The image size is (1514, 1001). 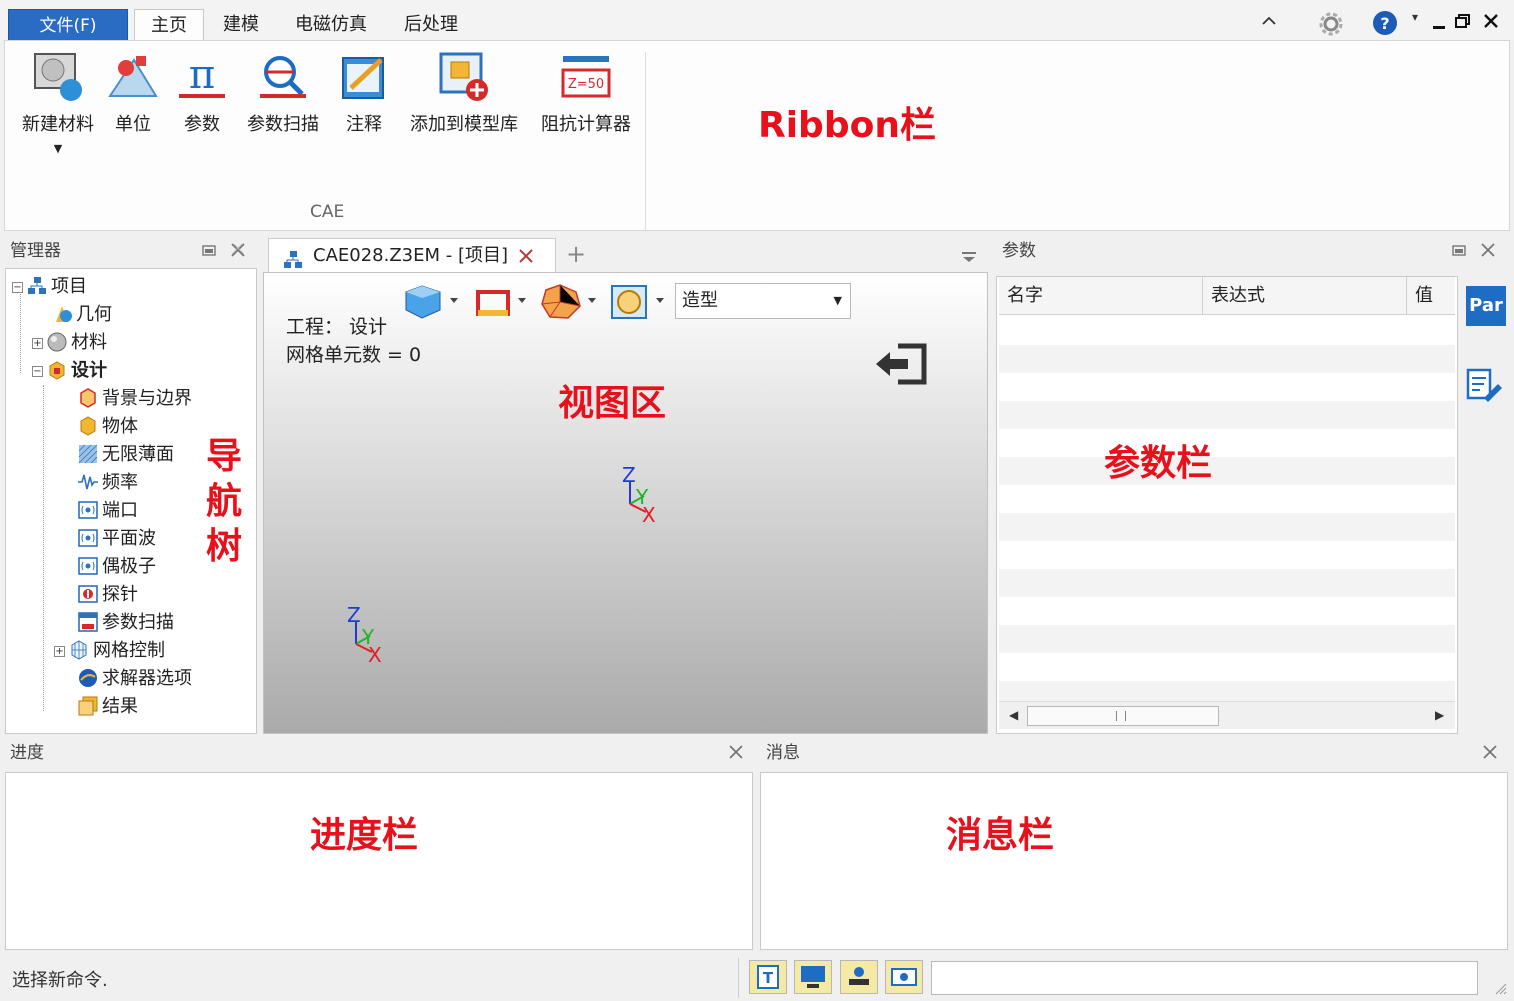 I want to click on scroll-left-icon: ◀, so click(x=1013, y=715).